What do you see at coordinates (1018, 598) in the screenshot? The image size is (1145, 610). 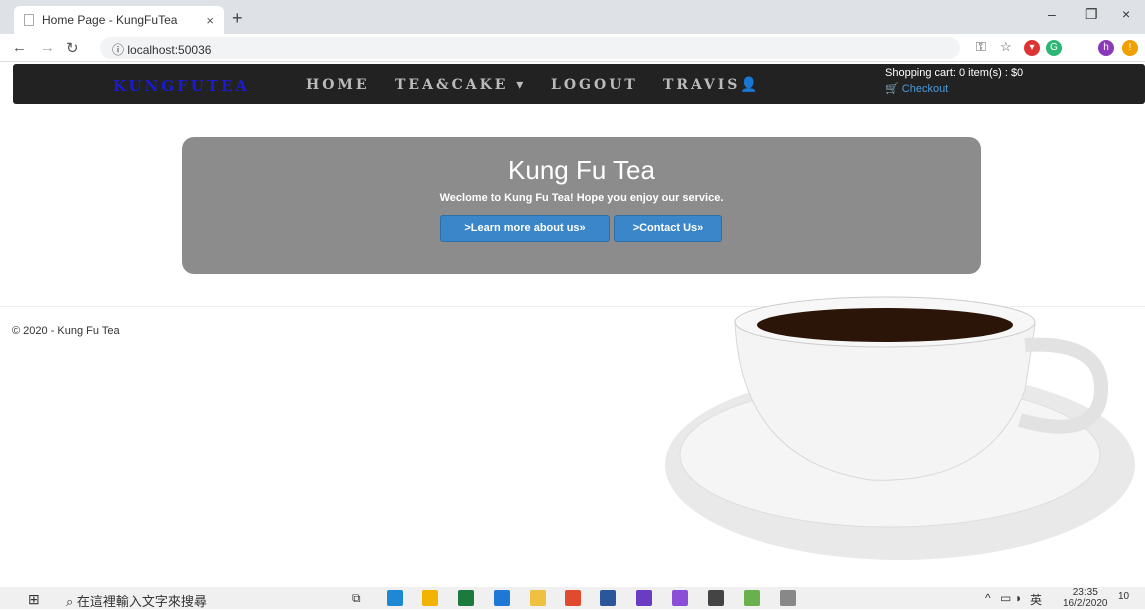 I see `volume-icon: ◗` at bounding box center [1018, 598].